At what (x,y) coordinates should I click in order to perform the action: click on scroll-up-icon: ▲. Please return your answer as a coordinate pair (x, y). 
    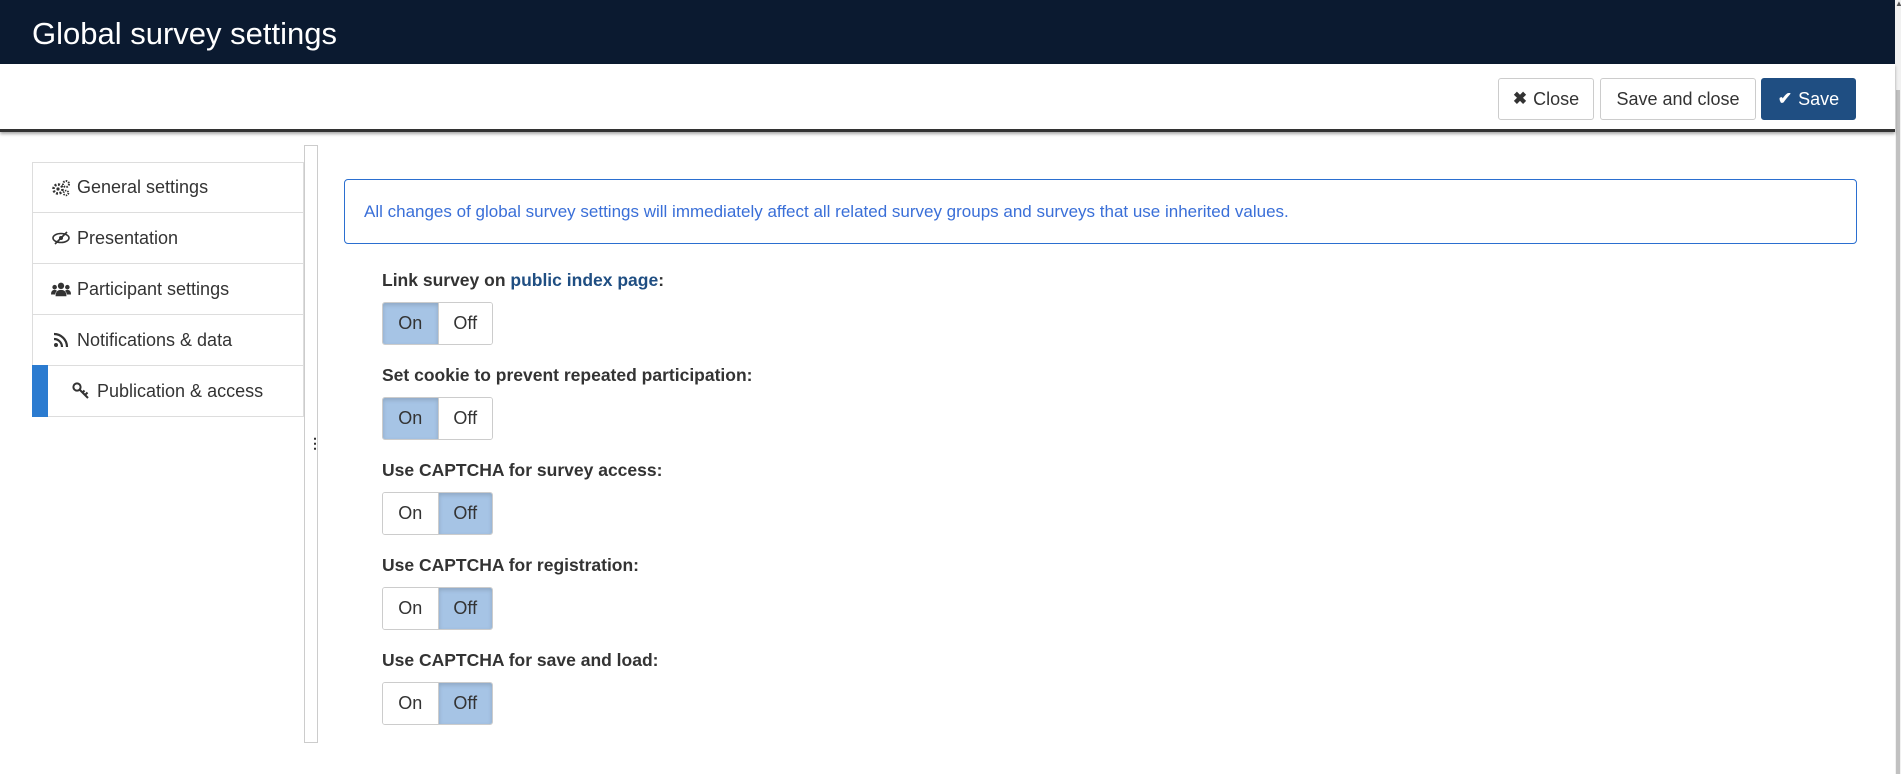
    Looking at the image, I should click on (1898, 4).